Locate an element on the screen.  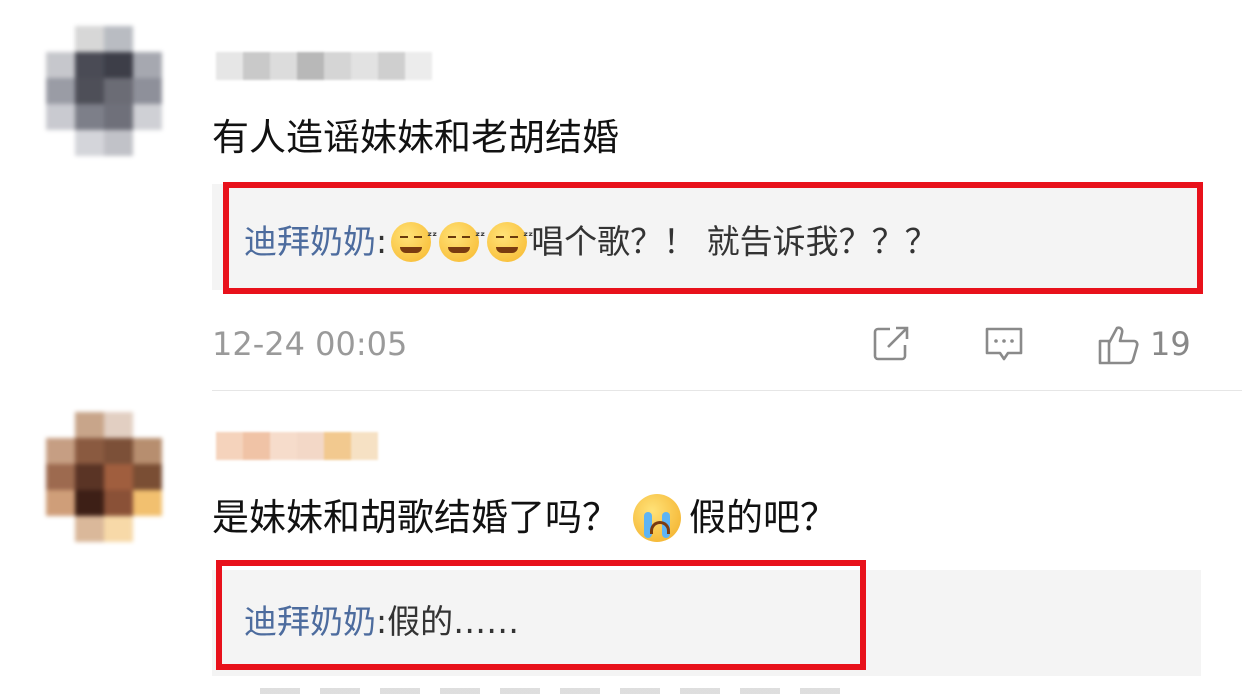
timestamp: 12-24 00:05 is located at coordinates (310, 344).